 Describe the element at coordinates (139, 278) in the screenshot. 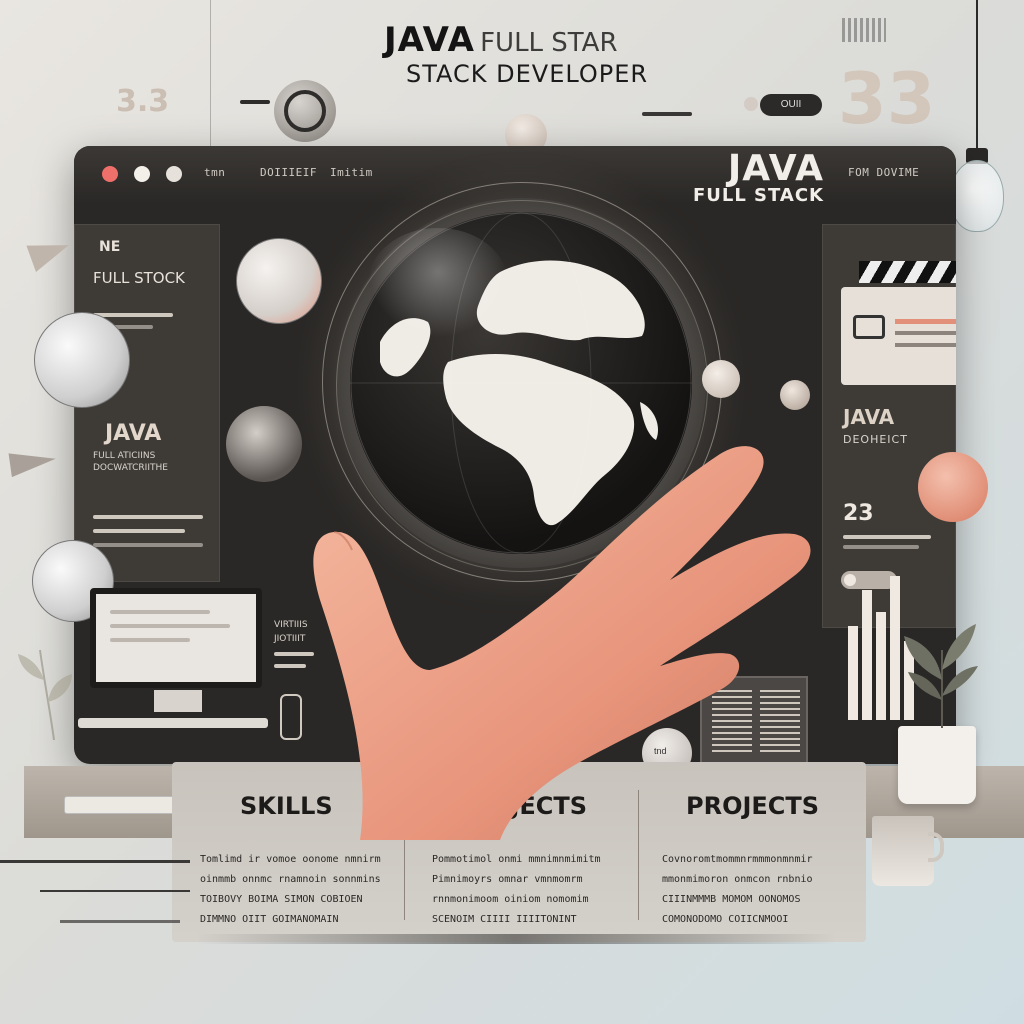

I see `panel-heading: FULL STOCK` at that location.